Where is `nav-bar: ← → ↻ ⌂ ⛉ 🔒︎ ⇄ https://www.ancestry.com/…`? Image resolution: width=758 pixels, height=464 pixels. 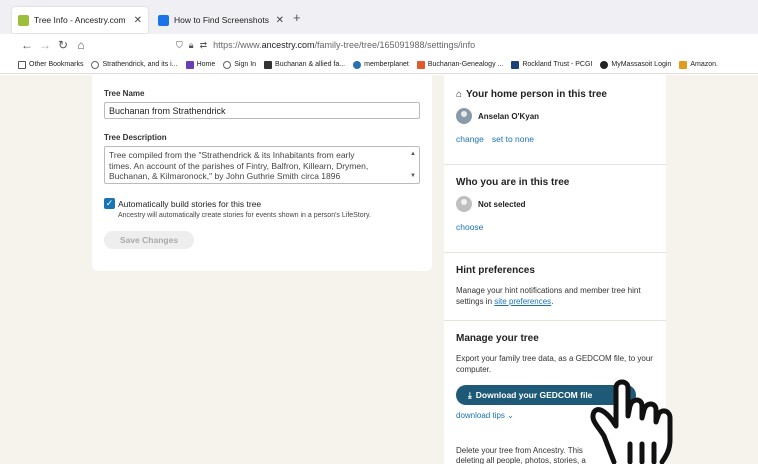
nav-bar: ← → ↻ ⌂ ⛉ 🔒︎ ⇄ https://www.ancestry.com/… is located at coordinates (379, 45).